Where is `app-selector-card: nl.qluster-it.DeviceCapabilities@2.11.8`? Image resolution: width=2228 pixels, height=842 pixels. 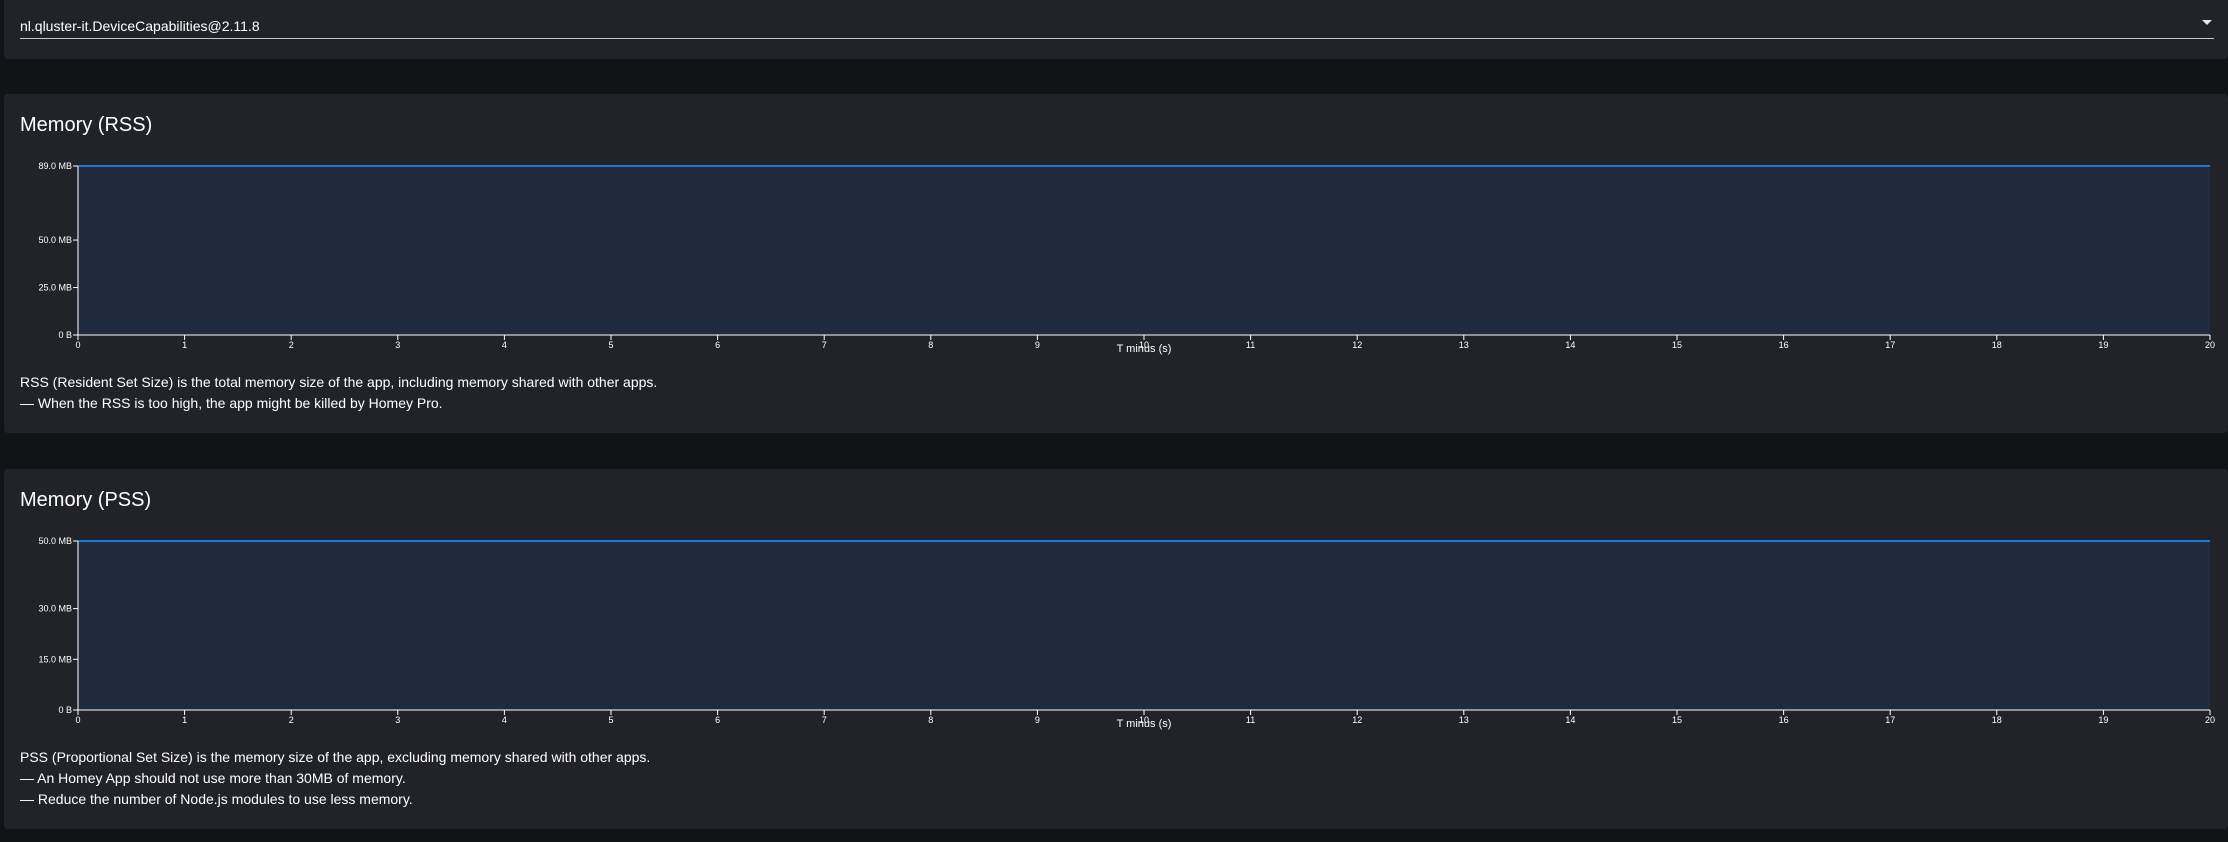 app-selector-card: nl.qluster-it.DeviceCapabilities@2.11.8 is located at coordinates (1116, 29).